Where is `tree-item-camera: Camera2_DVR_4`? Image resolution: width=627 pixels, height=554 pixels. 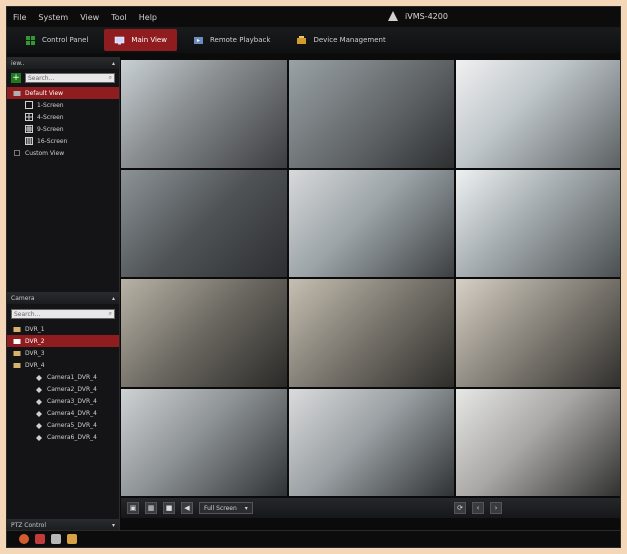
tree-item-camera: Camera2_DVR_4 is located at coordinates (63, 389).